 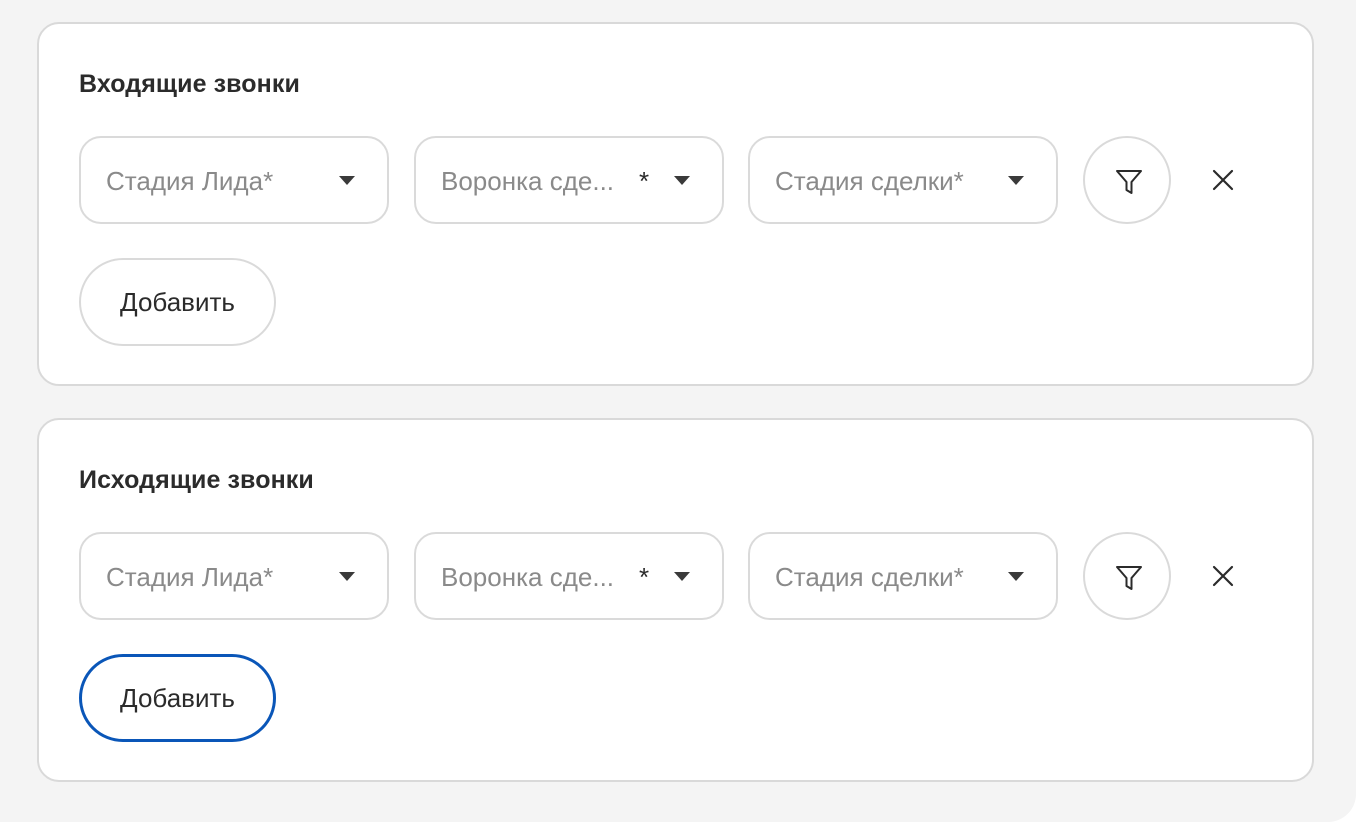 I want to click on section-title: Входящие звонки, so click(x=189, y=84).